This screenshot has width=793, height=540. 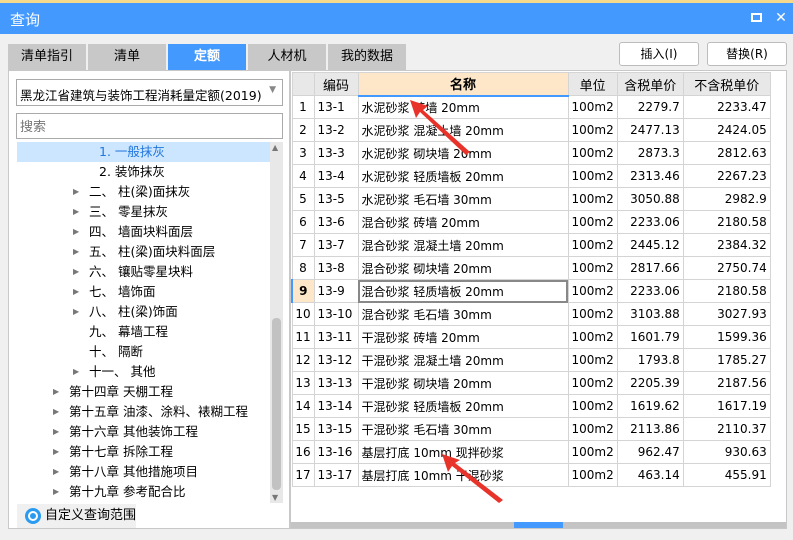 What do you see at coordinates (336, 153) in the screenshot?
I see `code-cell: 13-3` at bounding box center [336, 153].